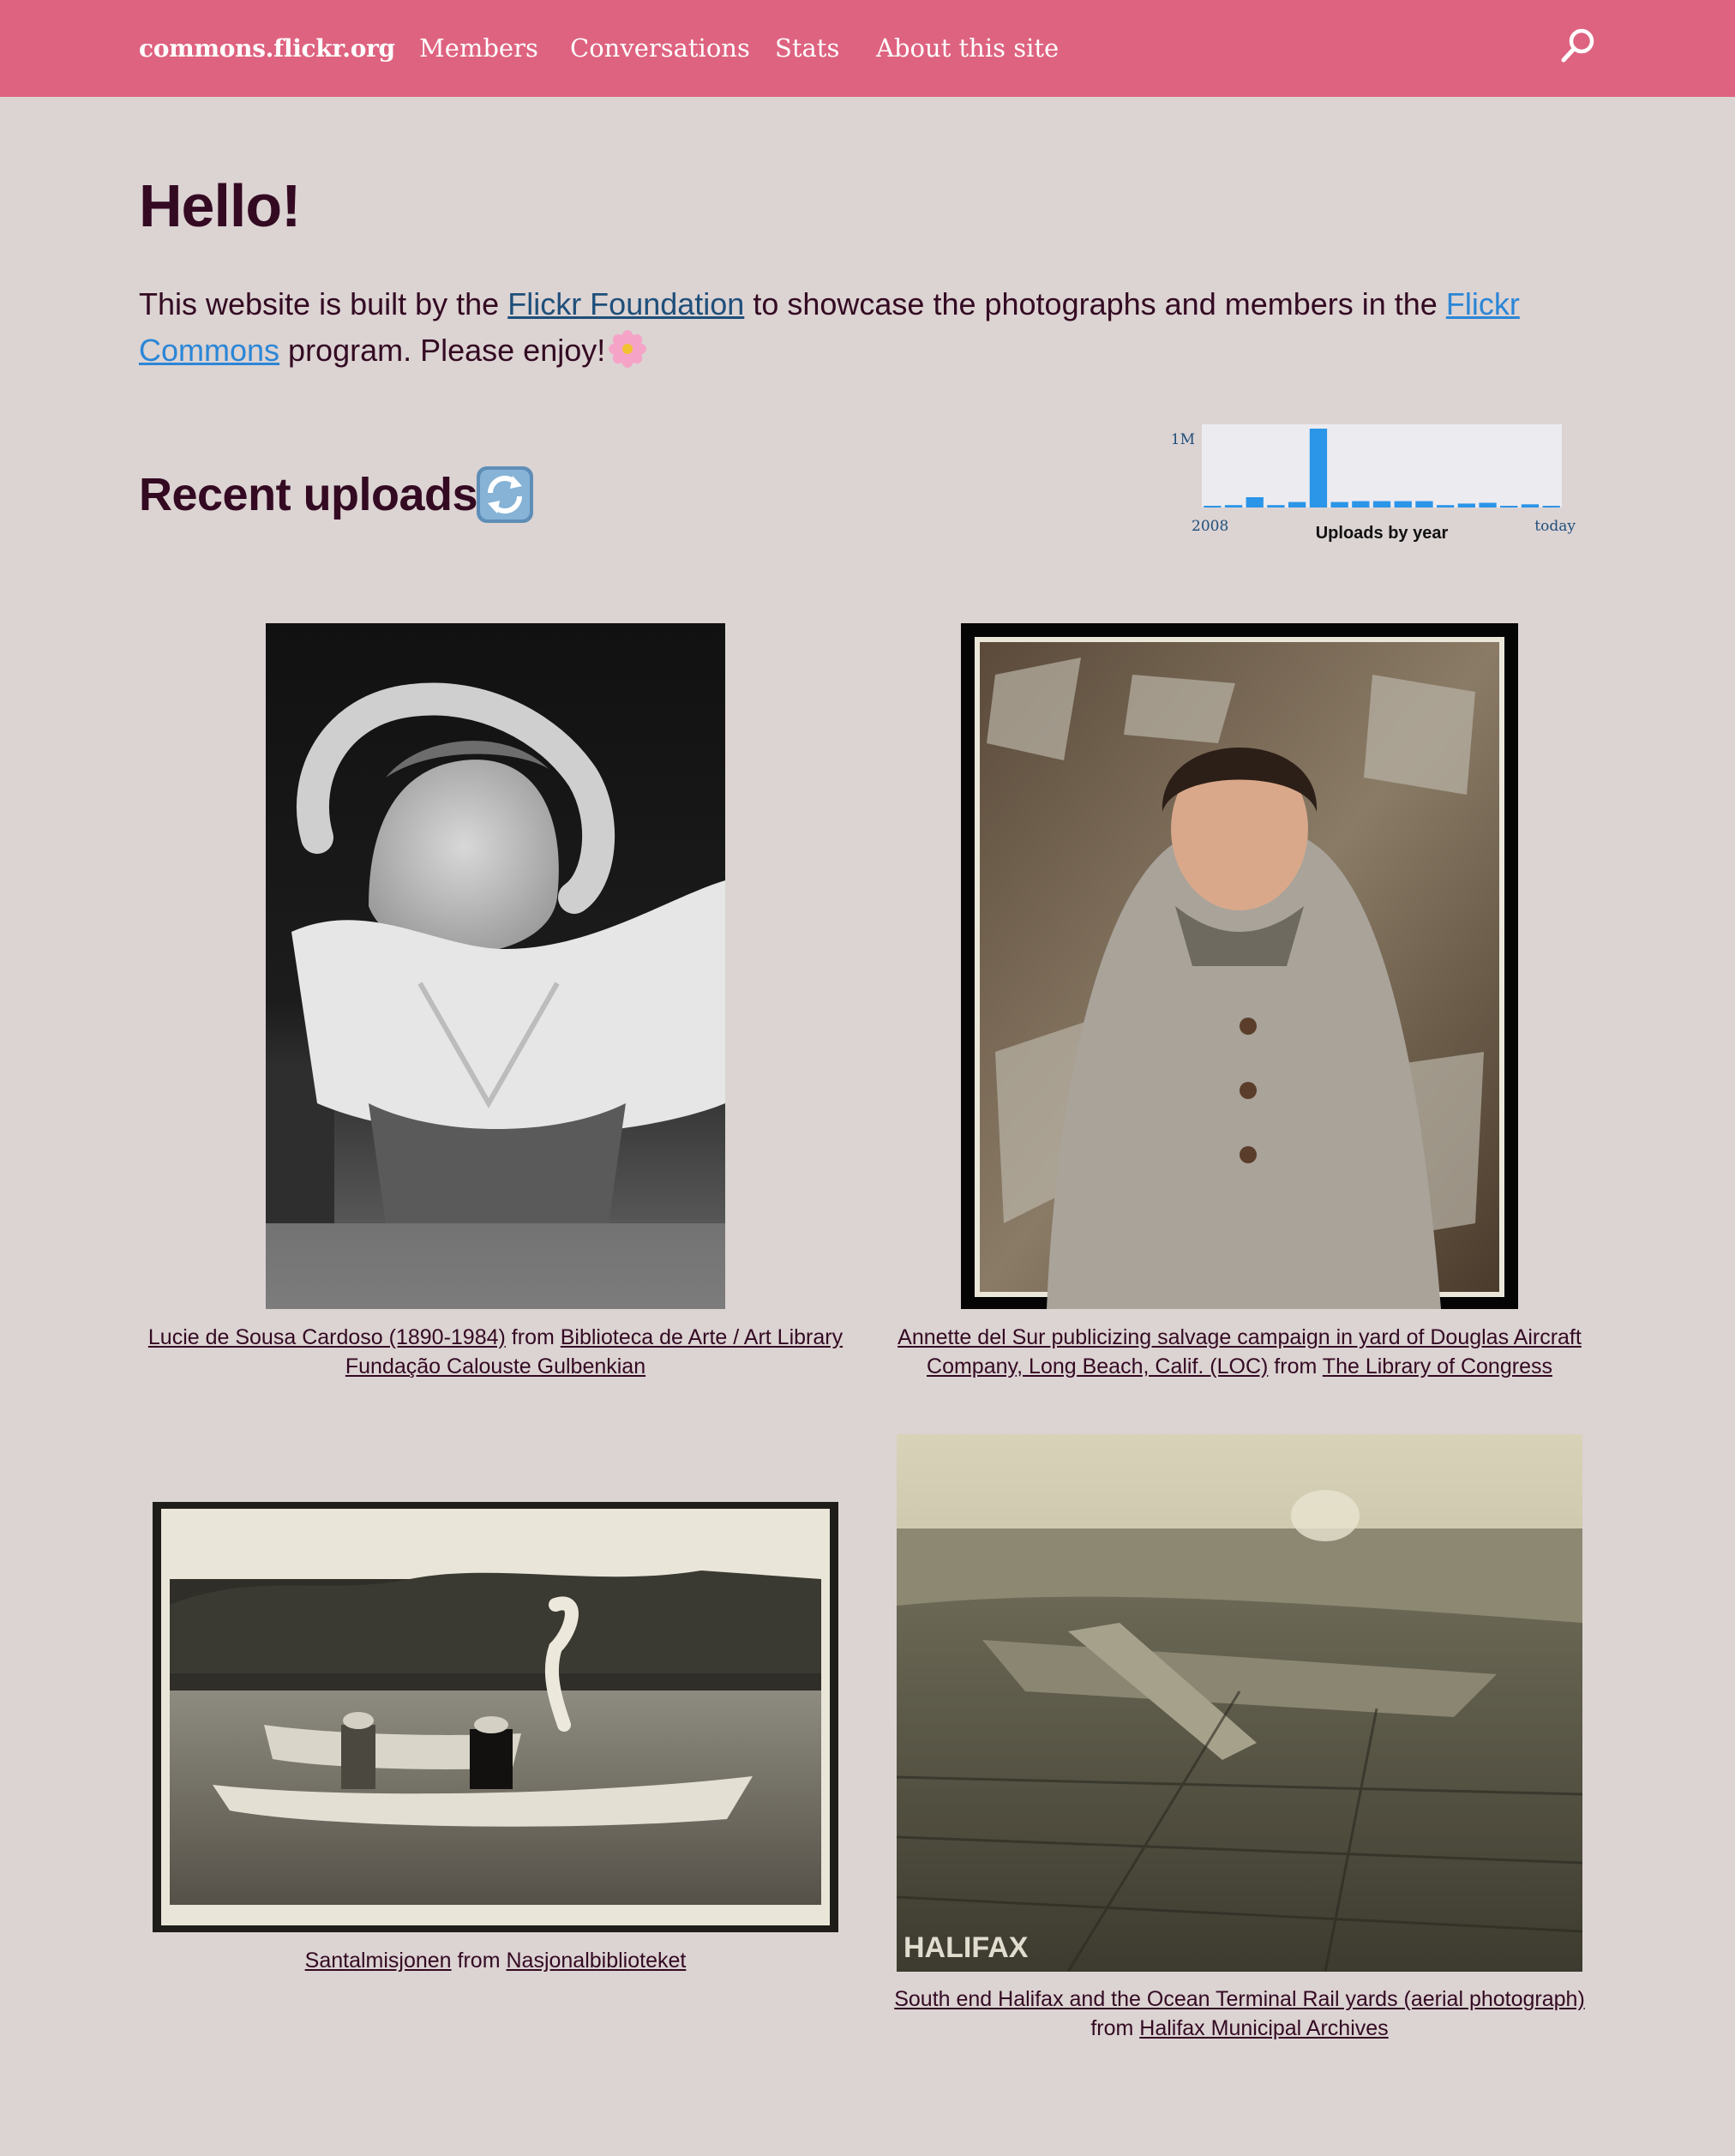 The image size is (1735, 2156). Describe the element at coordinates (625, 303) in the screenshot. I see `flickr-foundation-link: Flickr Foundation` at that location.